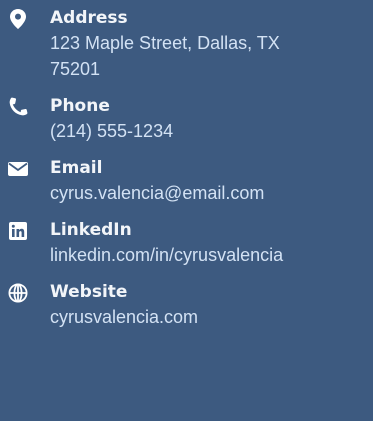  I want to click on phone-value: (214) 555-1234, so click(112, 131).